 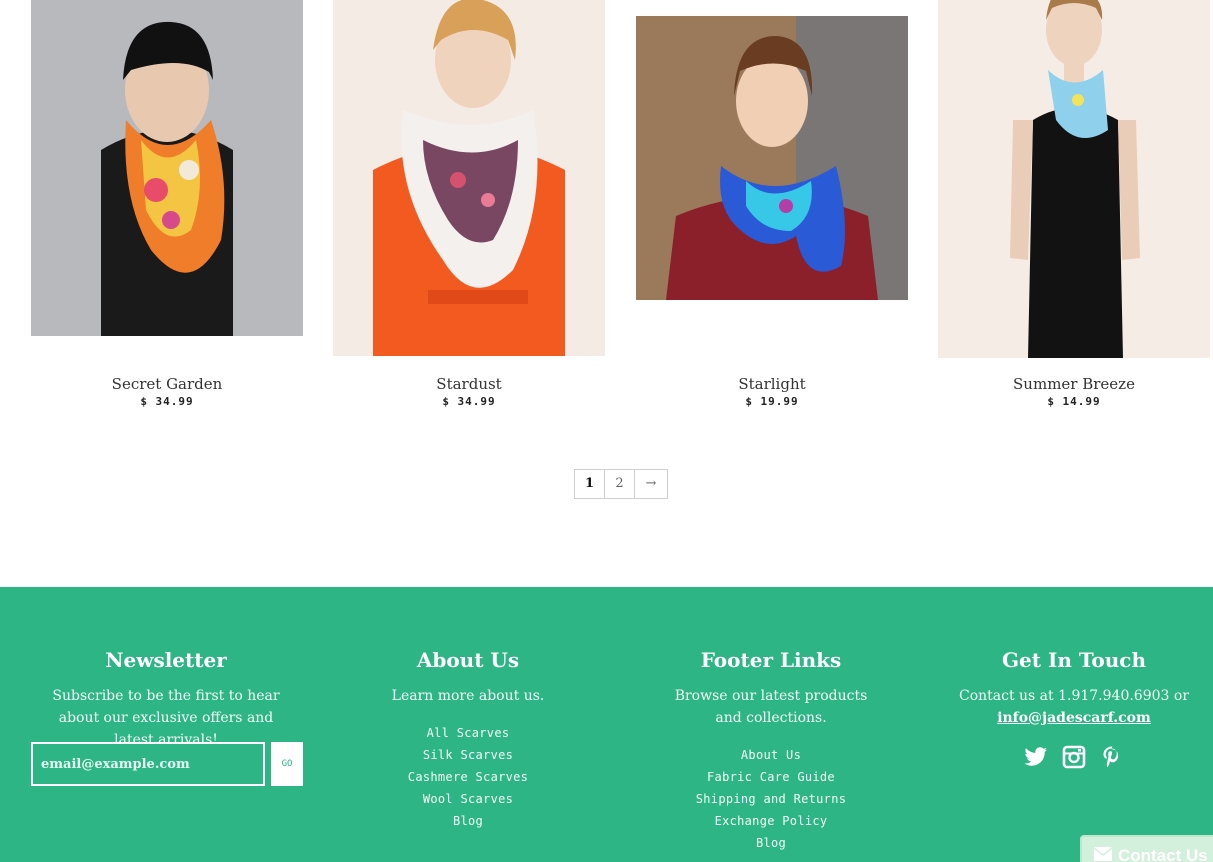 I want to click on page-1-button: 1, so click(x=590, y=484).